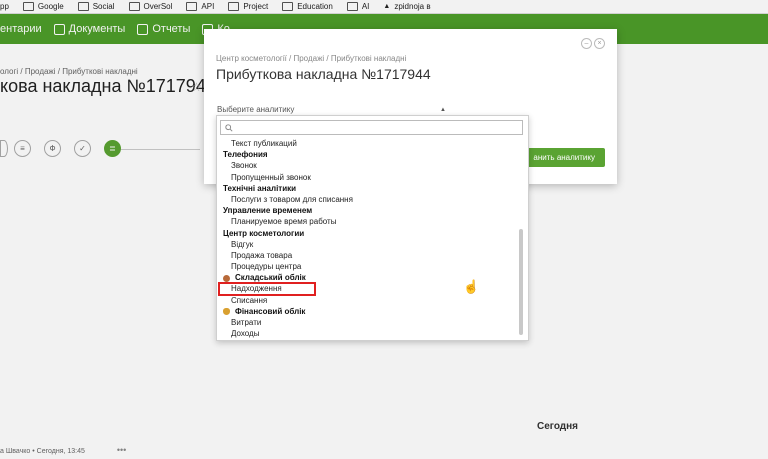  What do you see at coordinates (226, 278) in the screenshot?
I see `box-icon` at bounding box center [226, 278].